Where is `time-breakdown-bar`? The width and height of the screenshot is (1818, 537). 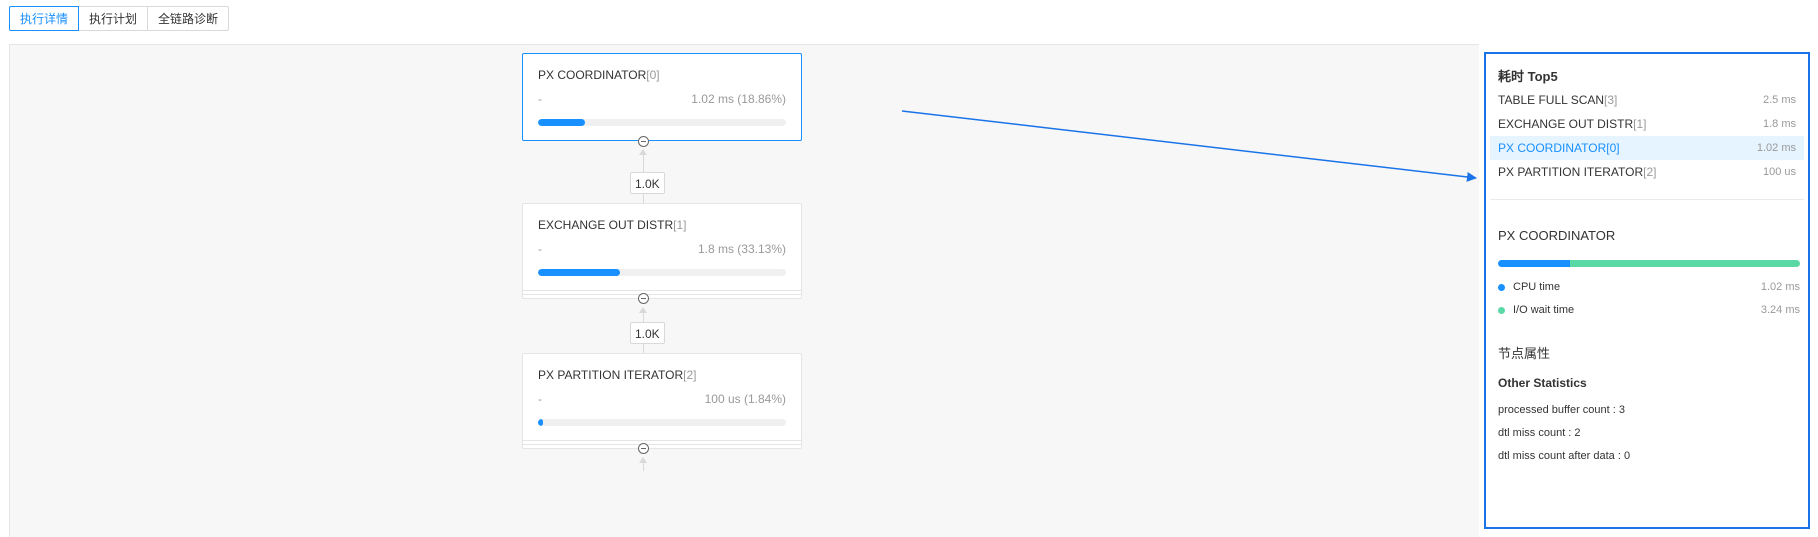
time-breakdown-bar is located at coordinates (1649, 263).